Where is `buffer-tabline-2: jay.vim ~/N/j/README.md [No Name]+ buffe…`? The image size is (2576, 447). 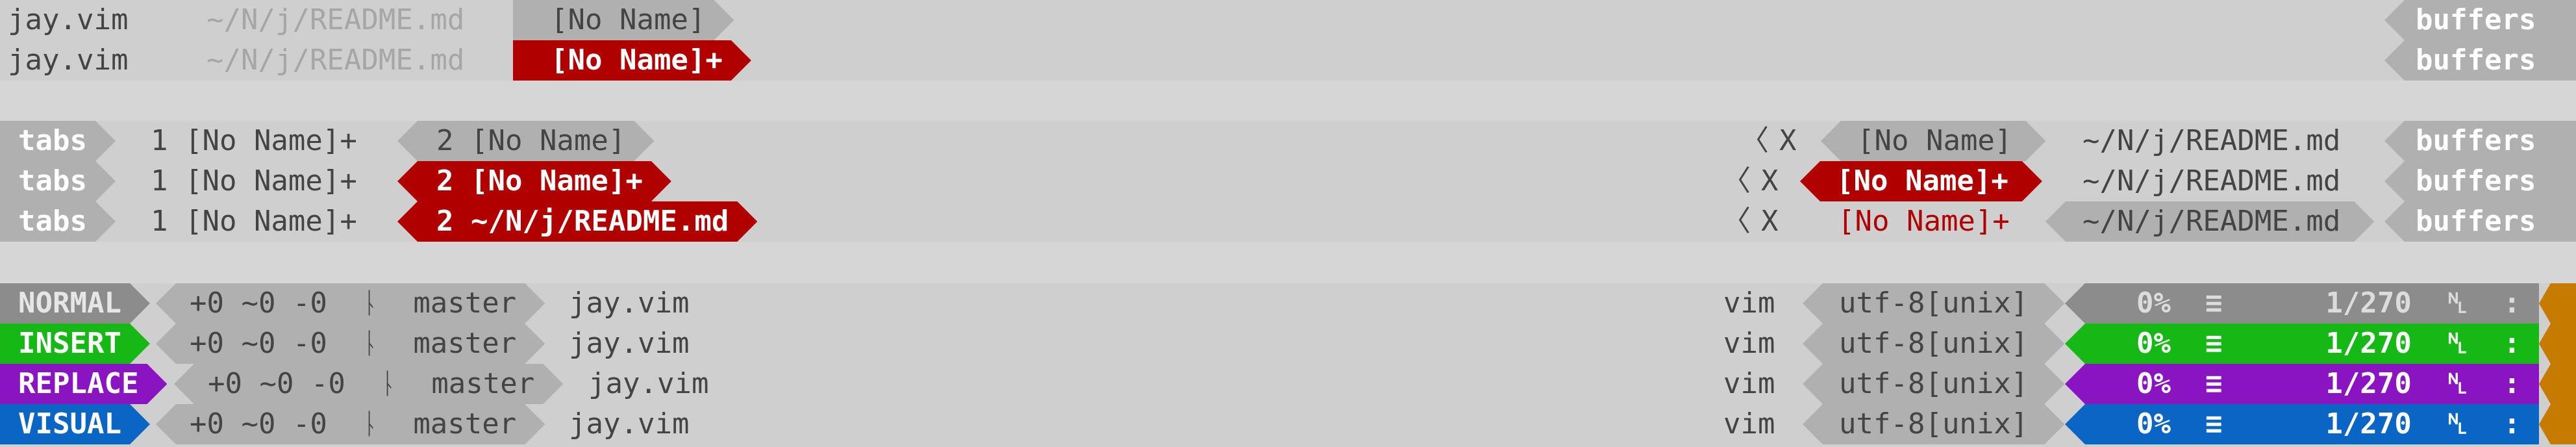 buffer-tabline-2: jay.vim ~/N/j/README.md [No Name]+ buffe… is located at coordinates (1288, 60).